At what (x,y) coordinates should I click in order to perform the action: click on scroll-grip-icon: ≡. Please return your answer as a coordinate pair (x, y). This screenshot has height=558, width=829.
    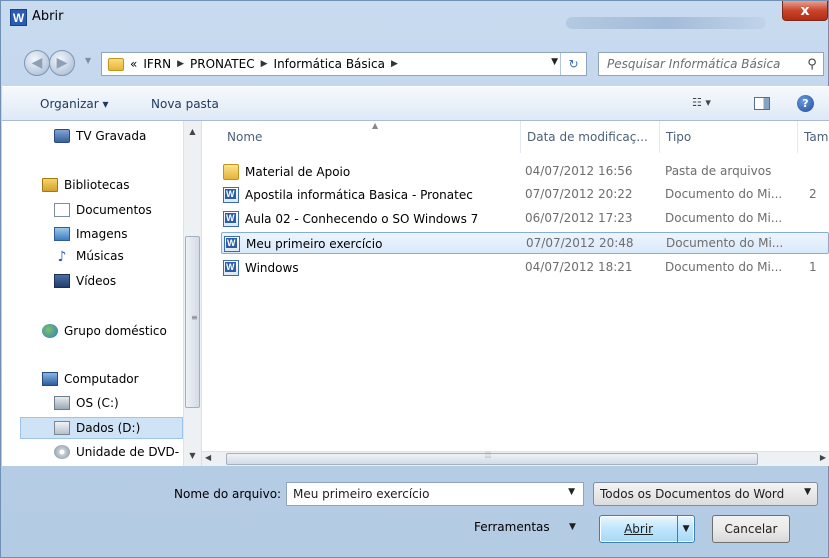
    Looking at the image, I should click on (194, 317).